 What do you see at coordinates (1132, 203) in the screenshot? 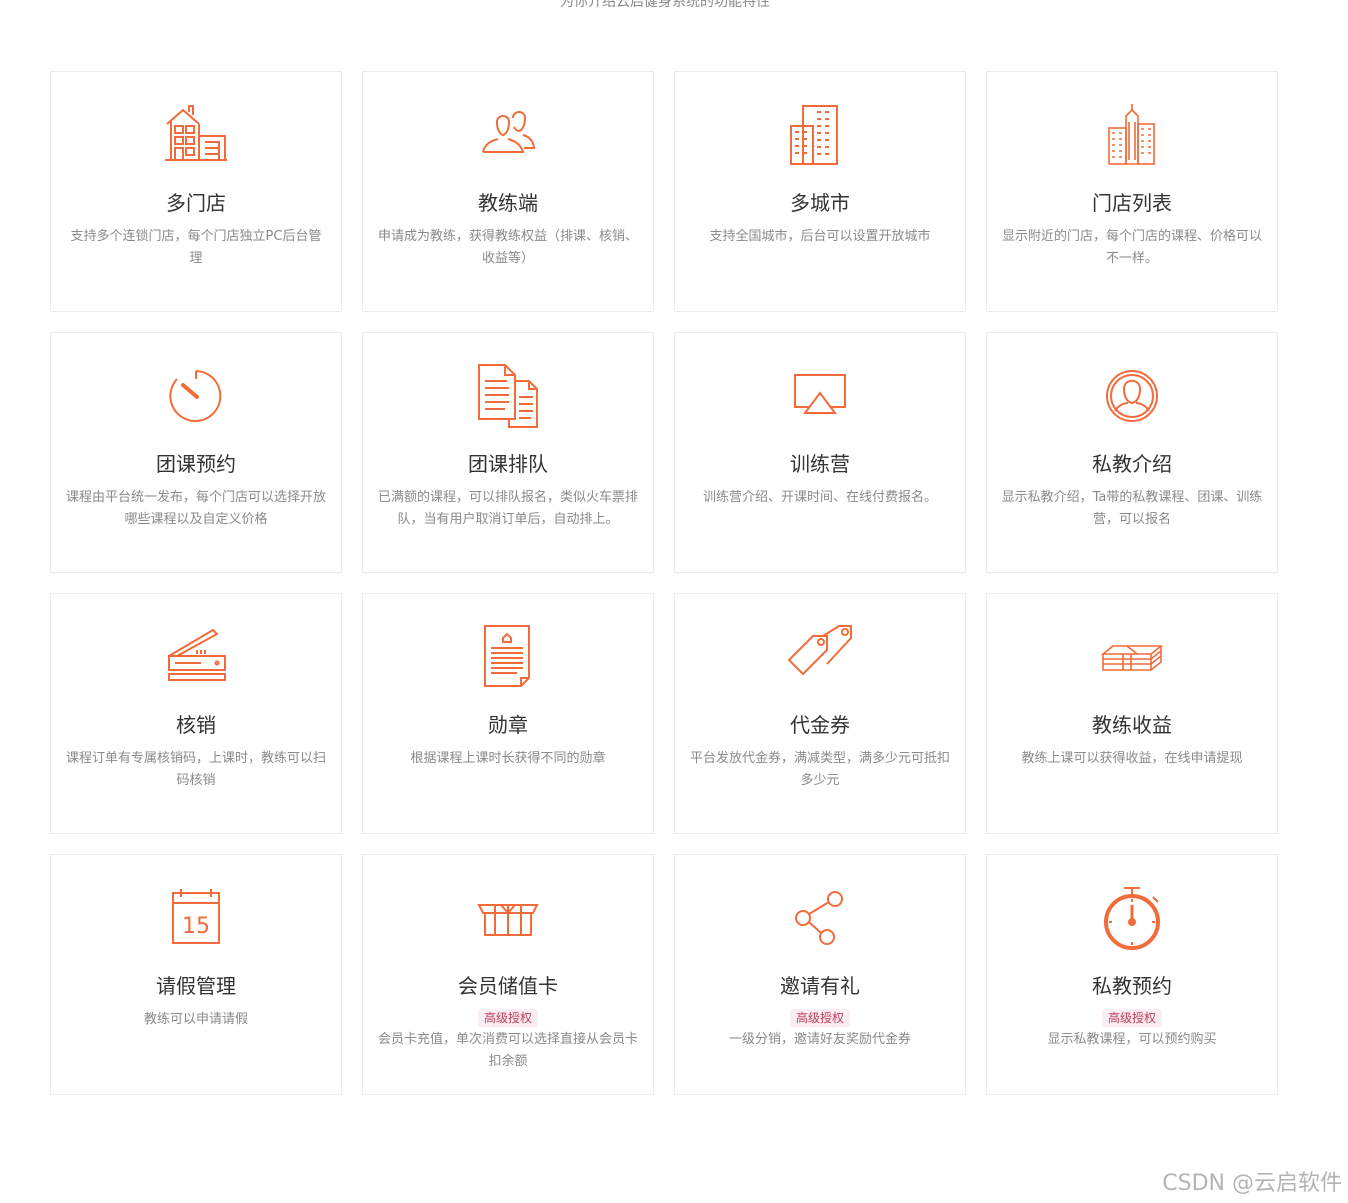
I see `feature-title: 门店列表` at bounding box center [1132, 203].